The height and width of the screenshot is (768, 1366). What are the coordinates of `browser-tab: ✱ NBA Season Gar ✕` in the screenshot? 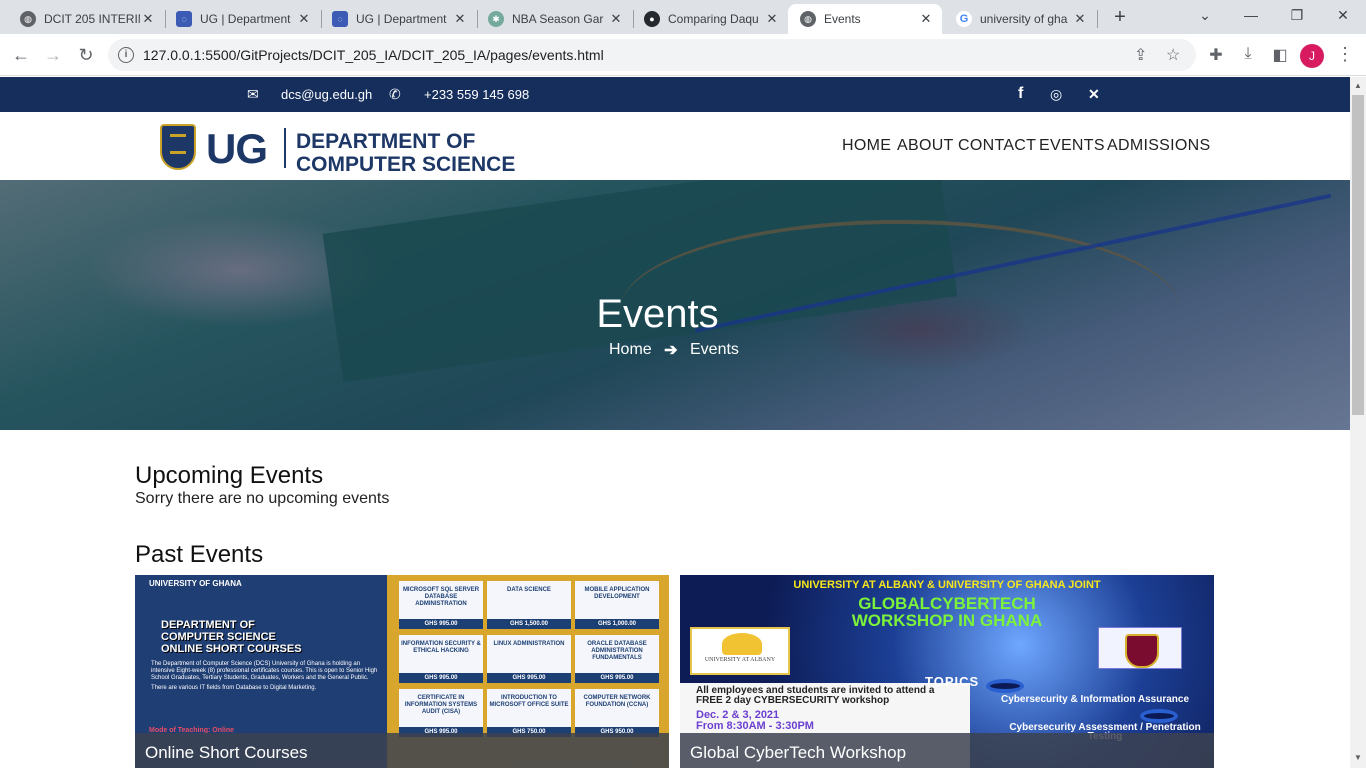 It's located at (554, 19).